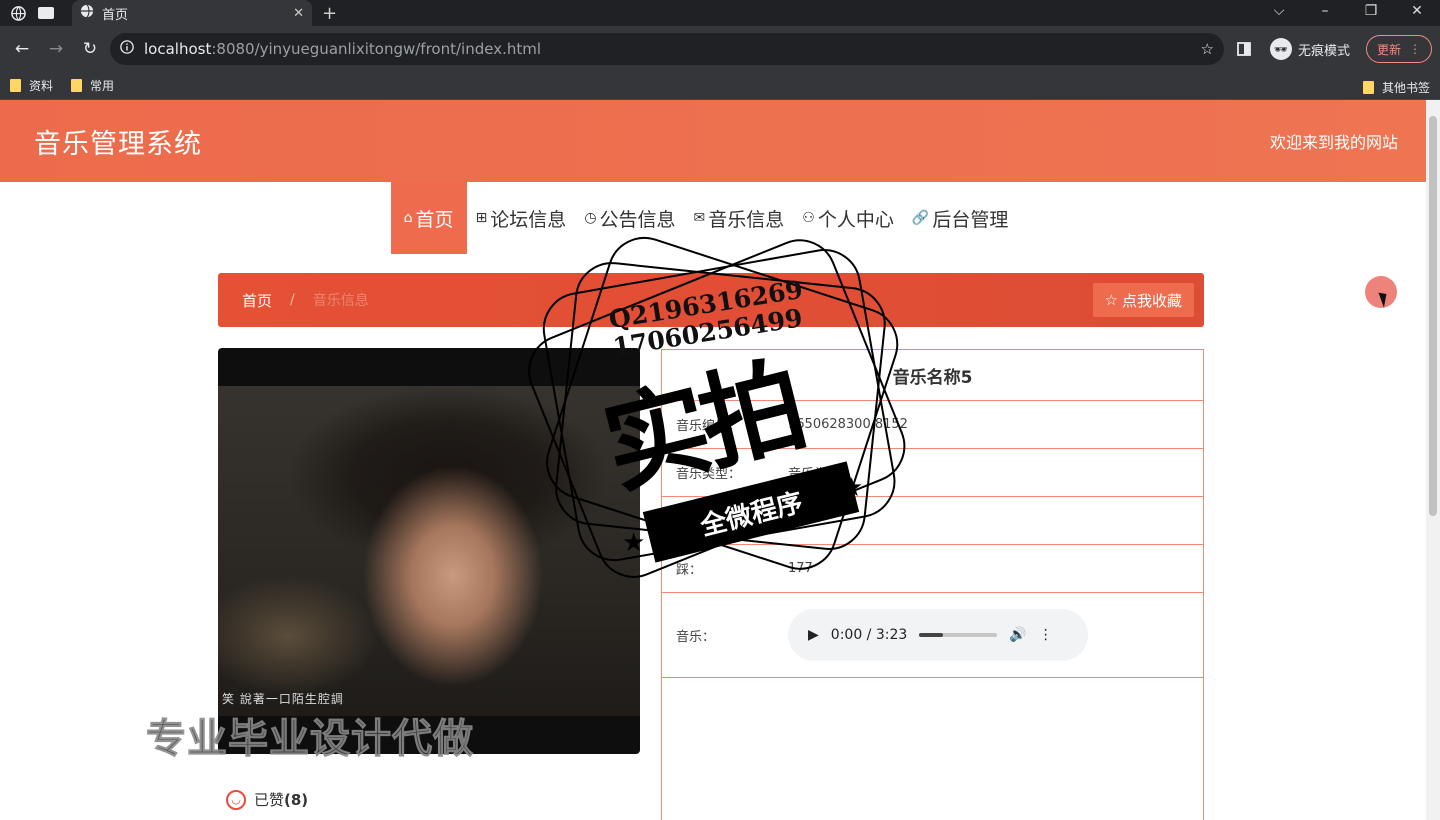 The image size is (1440, 820). I want to click on nav-label: 公告信息, so click(637, 219).